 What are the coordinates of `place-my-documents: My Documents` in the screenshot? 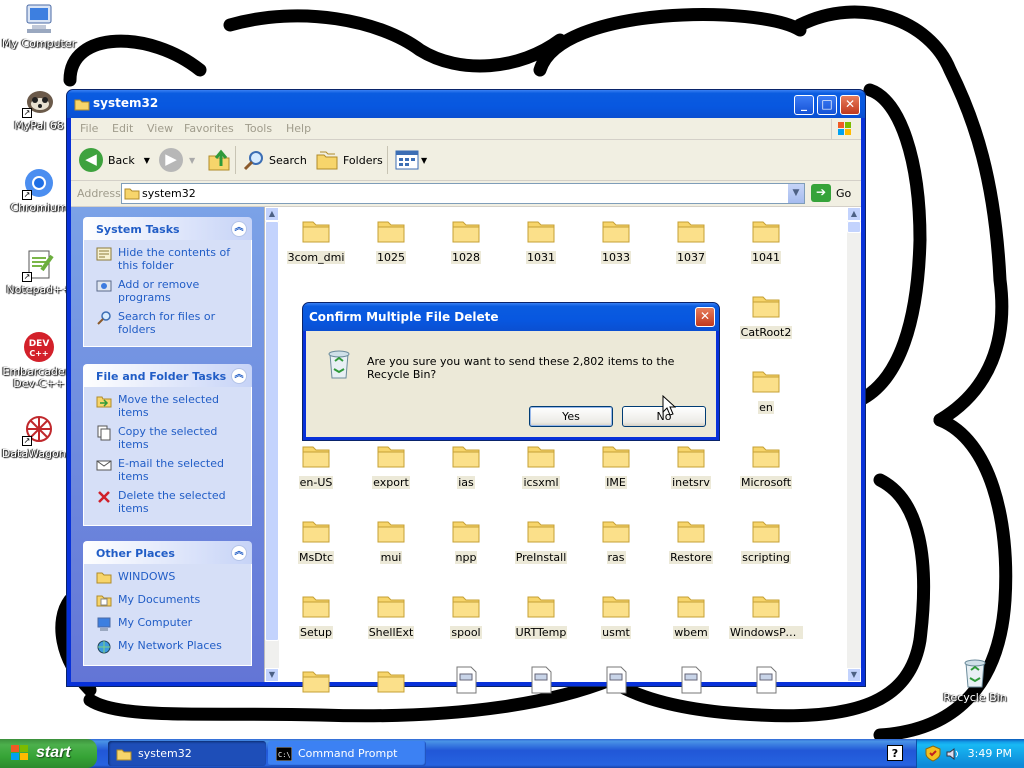 It's located at (170, 601).